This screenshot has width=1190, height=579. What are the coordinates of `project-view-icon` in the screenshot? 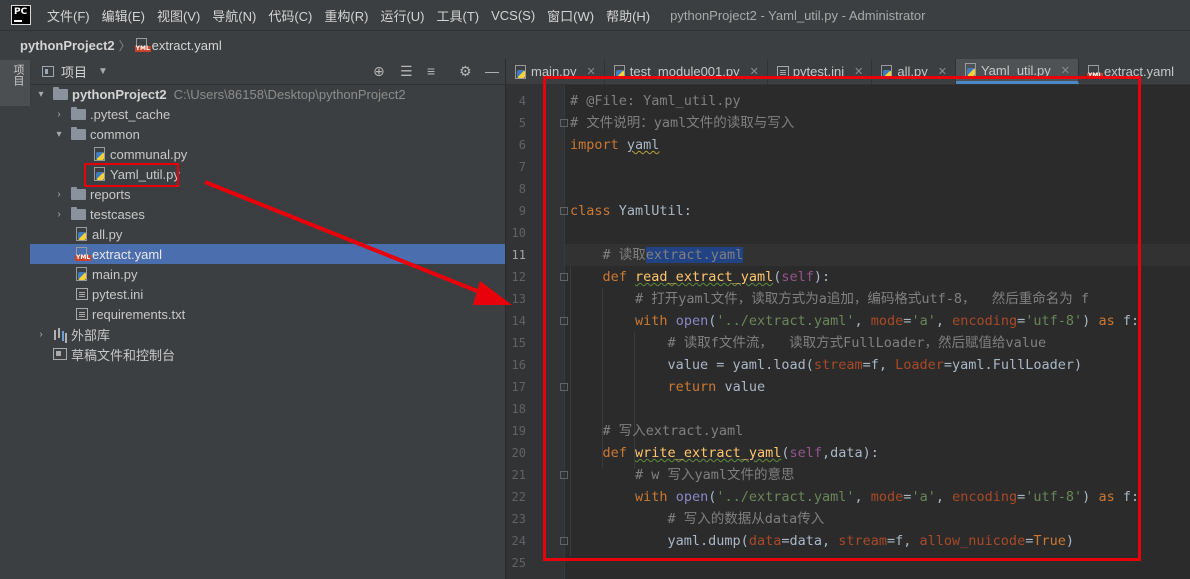 It's located at (48, 71).